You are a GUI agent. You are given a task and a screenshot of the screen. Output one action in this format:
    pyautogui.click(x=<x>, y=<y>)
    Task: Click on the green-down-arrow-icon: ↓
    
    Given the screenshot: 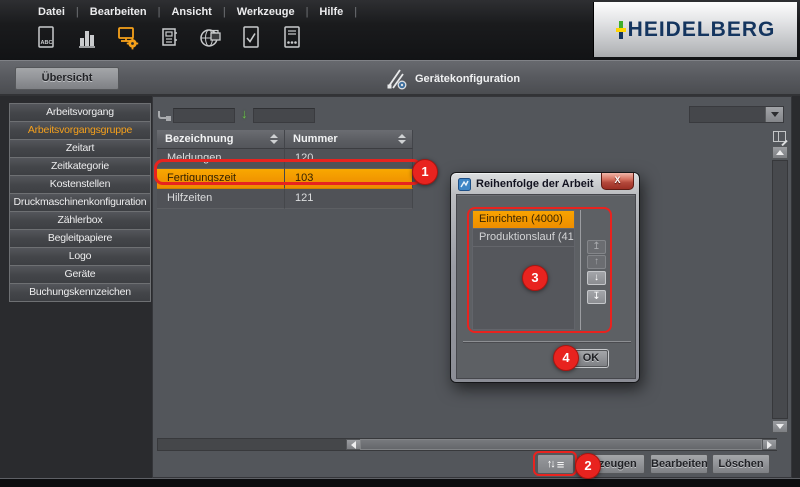 What is the action you would take?
    pyautogui.click(x=244, y=113)
    